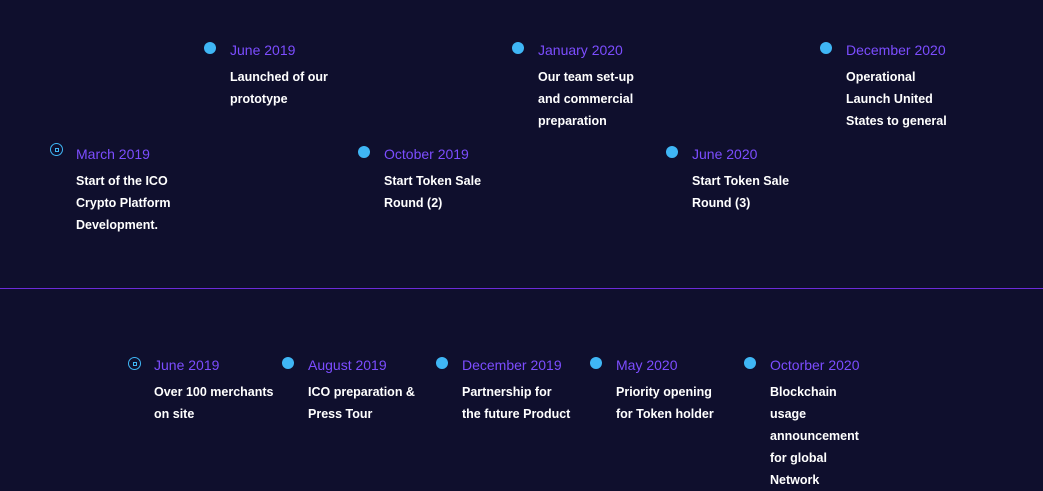  I want to click on timeline-date: August 2019, so click(347, 365).